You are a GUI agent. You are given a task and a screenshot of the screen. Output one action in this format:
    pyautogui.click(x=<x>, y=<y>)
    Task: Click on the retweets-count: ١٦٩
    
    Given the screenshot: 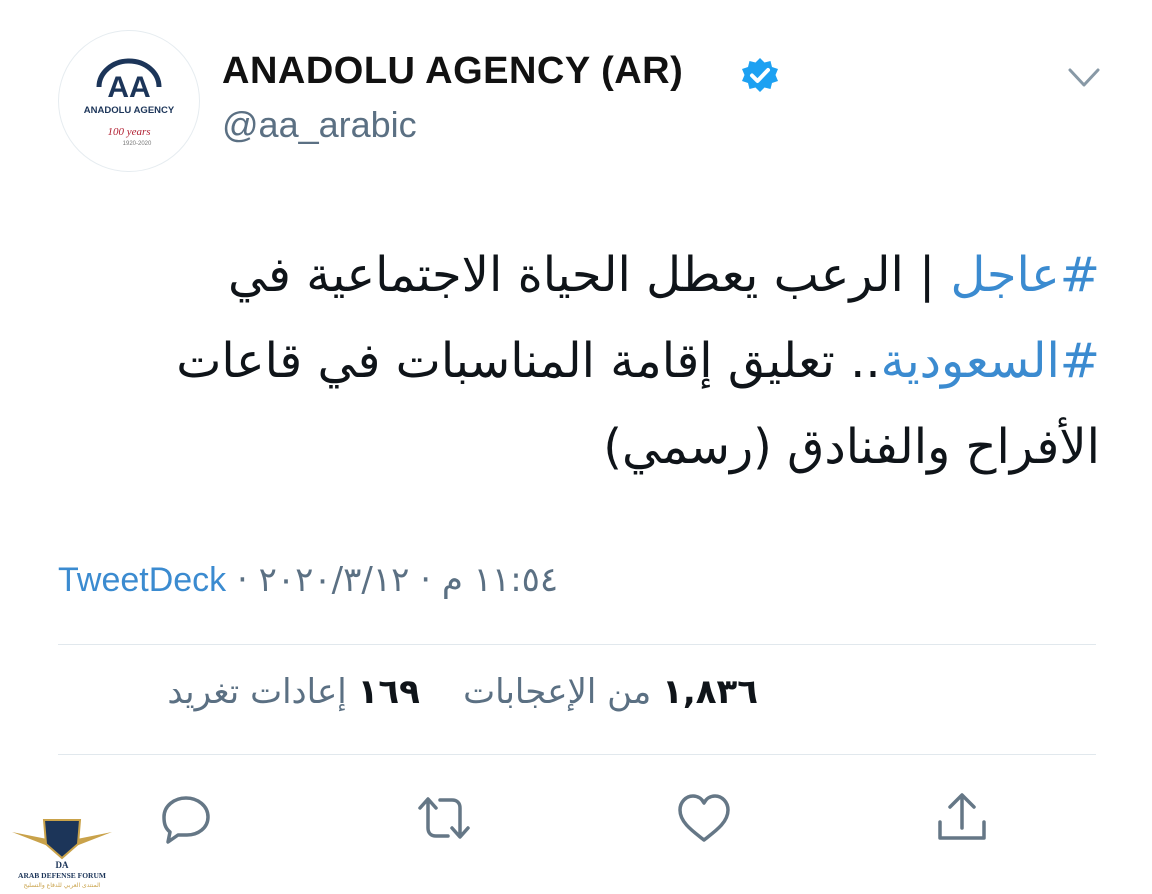 What is the action you would take?
    pyautogui.click(x=388, y=692)
    